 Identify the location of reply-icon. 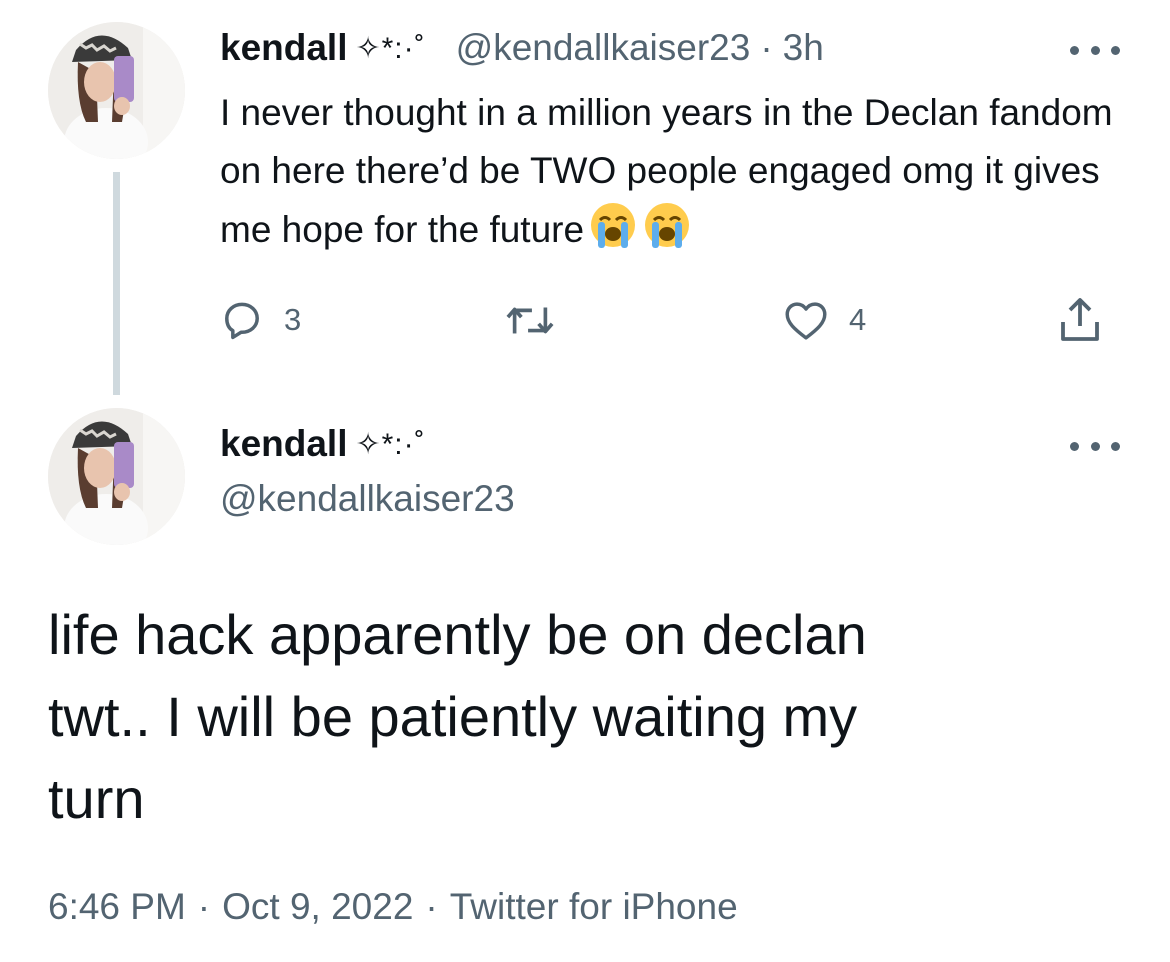
(242, 321).